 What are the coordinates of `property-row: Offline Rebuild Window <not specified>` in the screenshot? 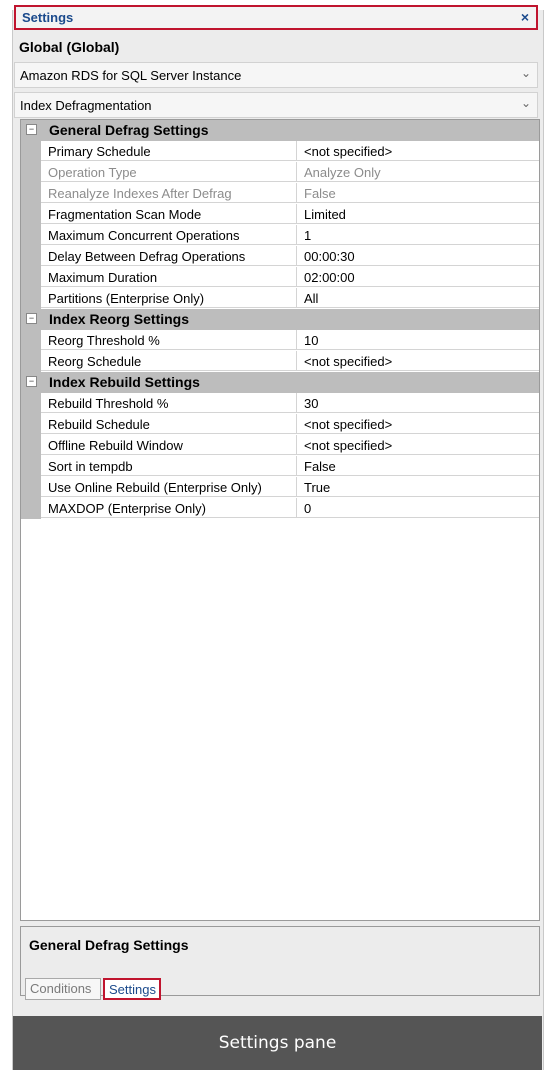 It's located at (280, 445).